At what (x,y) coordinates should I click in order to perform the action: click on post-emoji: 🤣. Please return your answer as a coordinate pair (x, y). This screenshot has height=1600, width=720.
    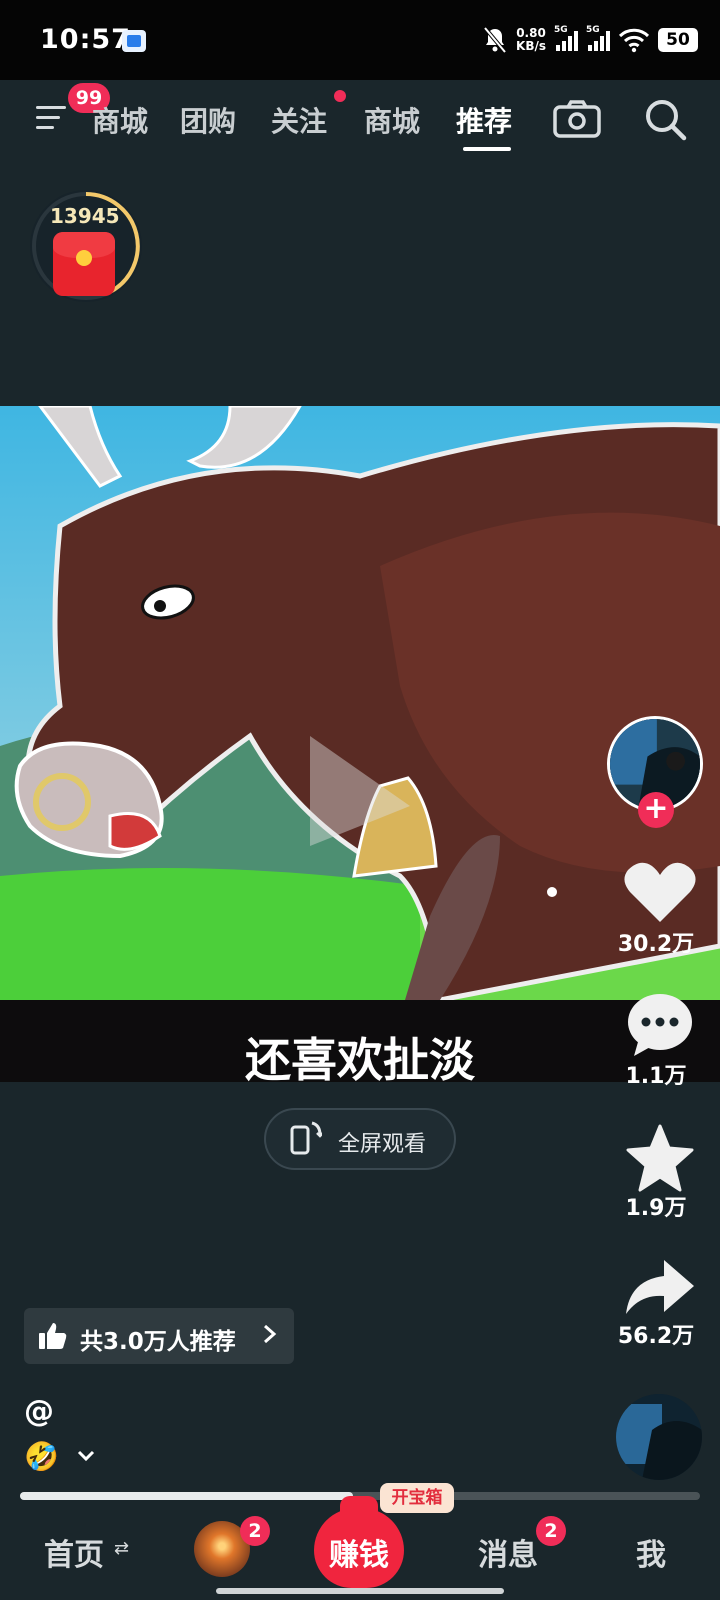
    Looking at the image, I should click on (41, 1456).